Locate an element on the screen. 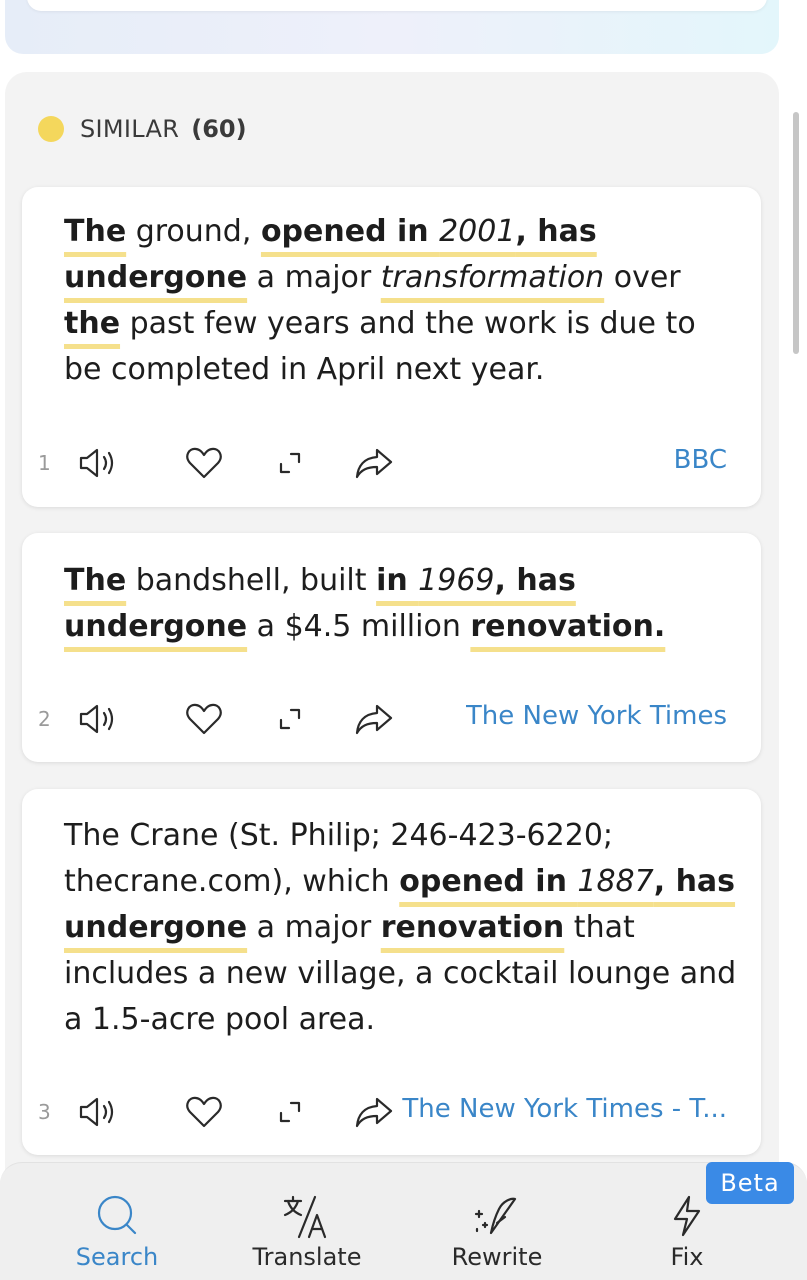  sentence-text: bandshell, built is located at coordinates (251, 580).